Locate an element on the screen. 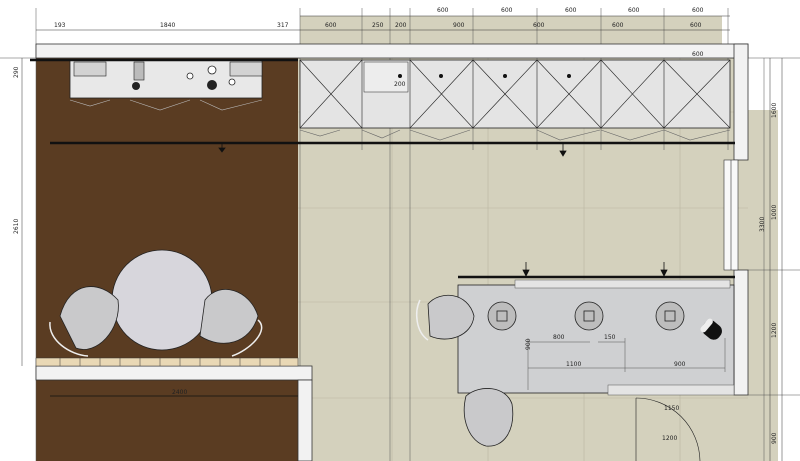 This screenshot has width=800, height=461. dim-label: 317 is located at coordinates (283, 25).